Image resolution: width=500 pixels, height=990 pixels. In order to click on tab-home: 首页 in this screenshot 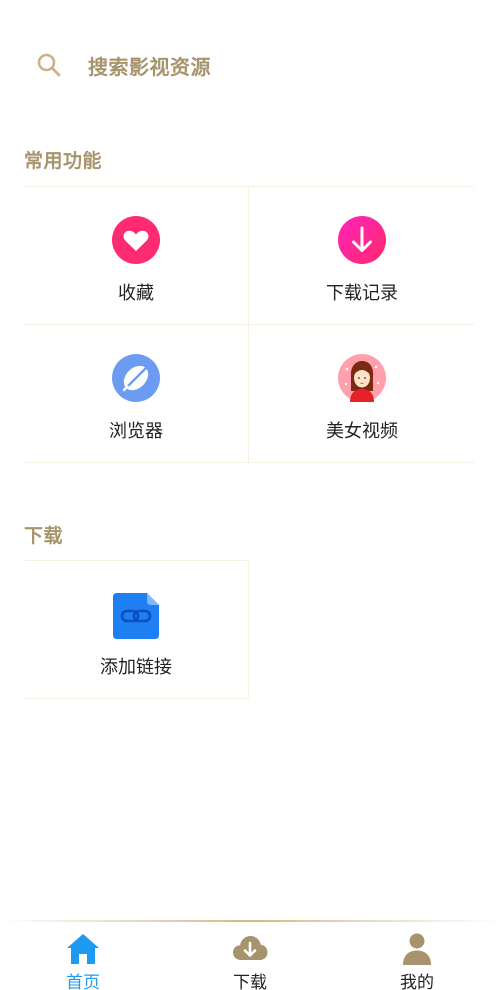, I will do `click(83, 959)`.